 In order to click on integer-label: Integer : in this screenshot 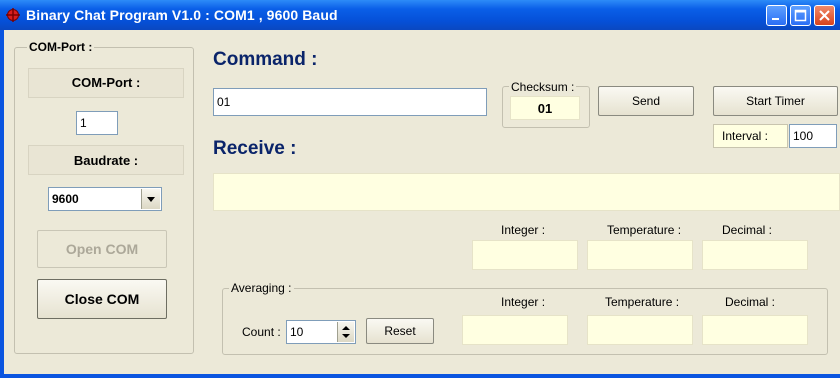, I will do `click(523, 230)`.